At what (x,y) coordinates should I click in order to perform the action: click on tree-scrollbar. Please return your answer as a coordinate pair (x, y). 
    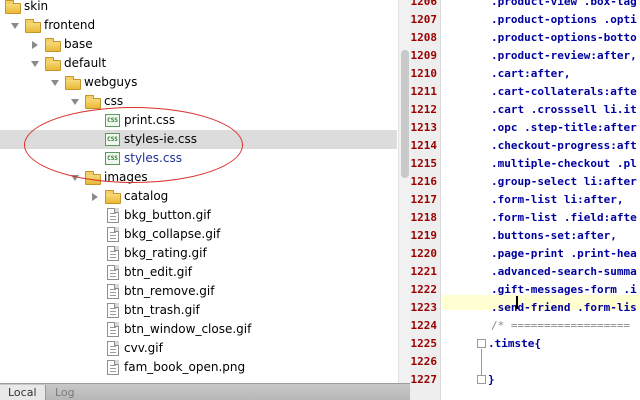
    Looking at the image, I should click on (404, 191).